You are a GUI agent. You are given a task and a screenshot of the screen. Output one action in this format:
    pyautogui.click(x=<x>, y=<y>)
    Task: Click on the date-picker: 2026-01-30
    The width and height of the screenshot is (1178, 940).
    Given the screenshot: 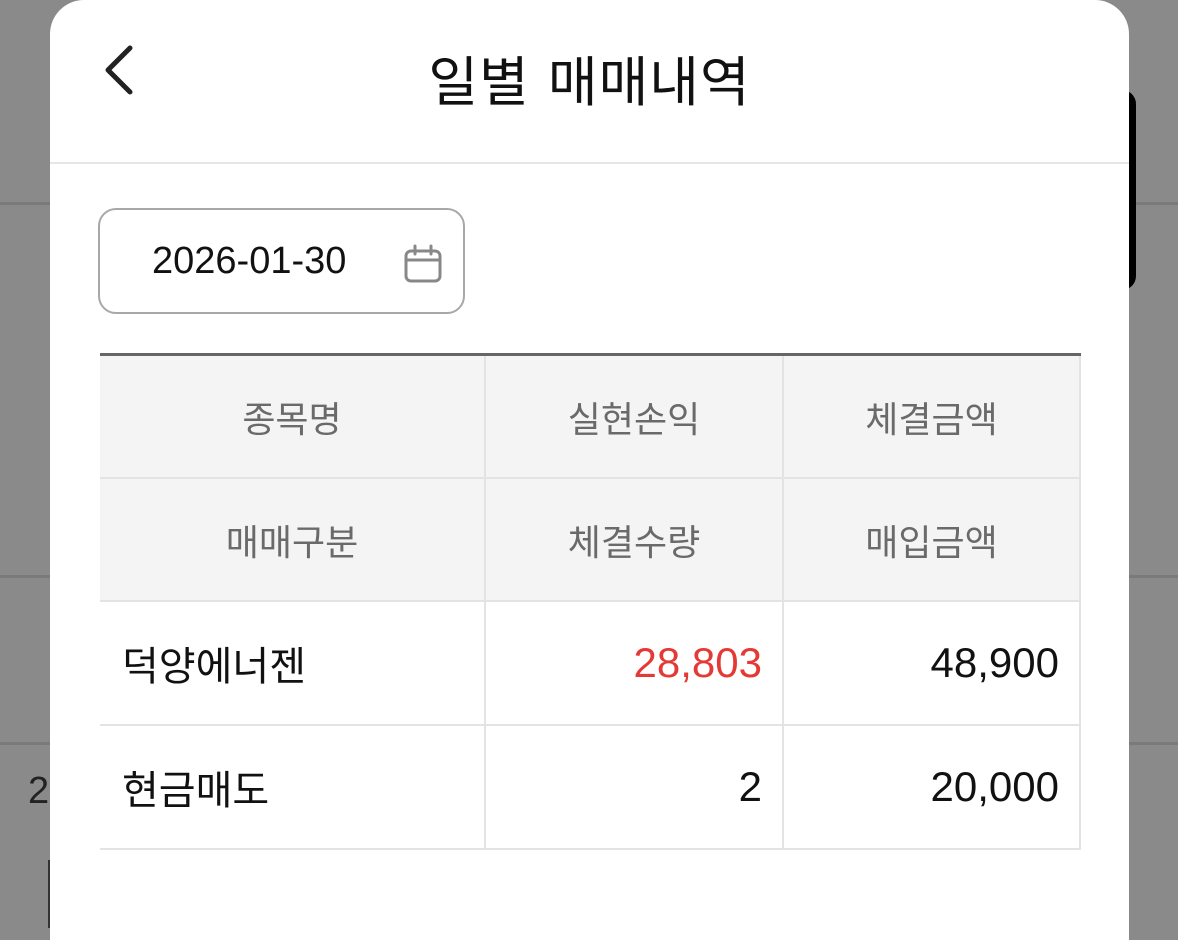 What is the action you would take?
    pyautogui.click(x=281, y=261)
    